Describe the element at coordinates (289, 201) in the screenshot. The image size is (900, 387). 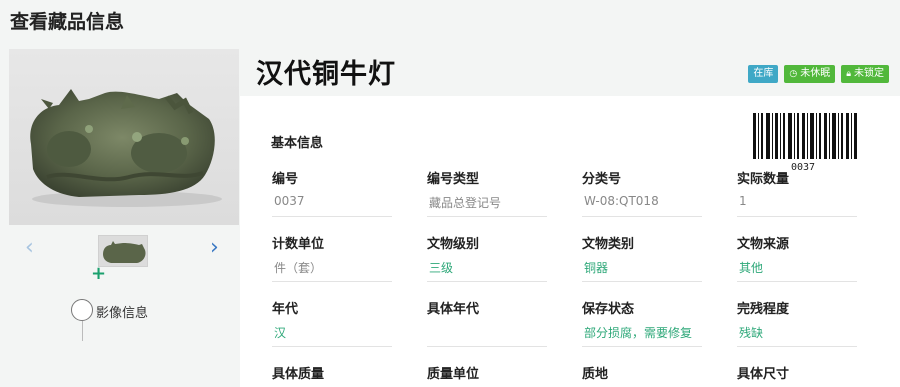
I see `field-value: 0037` at that location.